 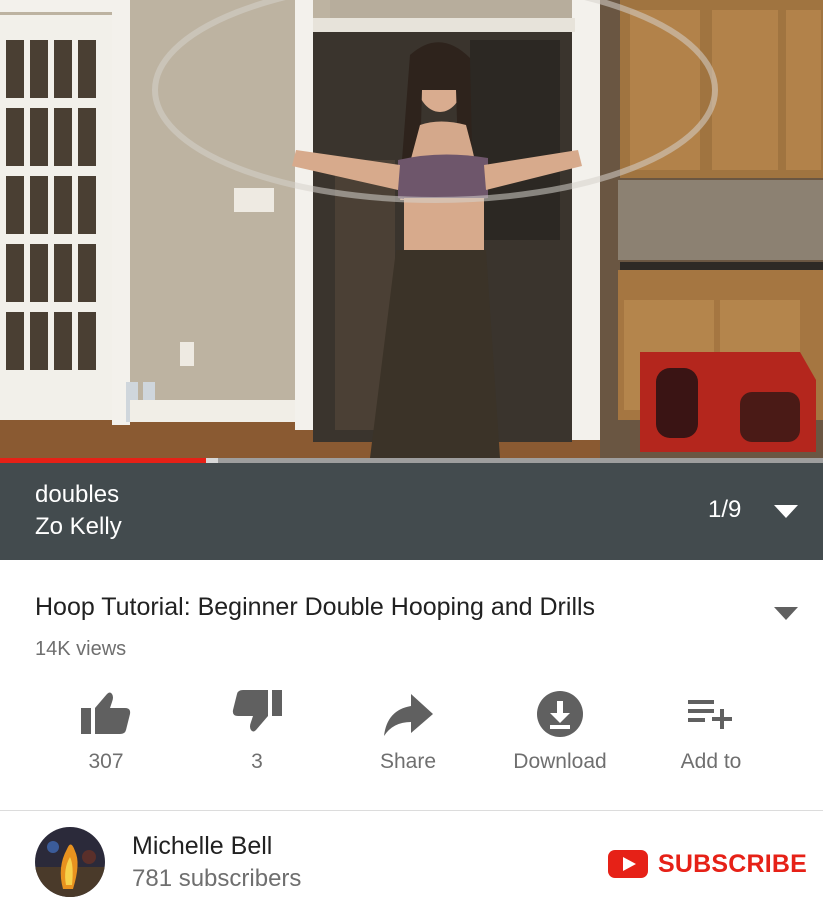 I want to click on expand-description-icon, so click(x=786, y=614).